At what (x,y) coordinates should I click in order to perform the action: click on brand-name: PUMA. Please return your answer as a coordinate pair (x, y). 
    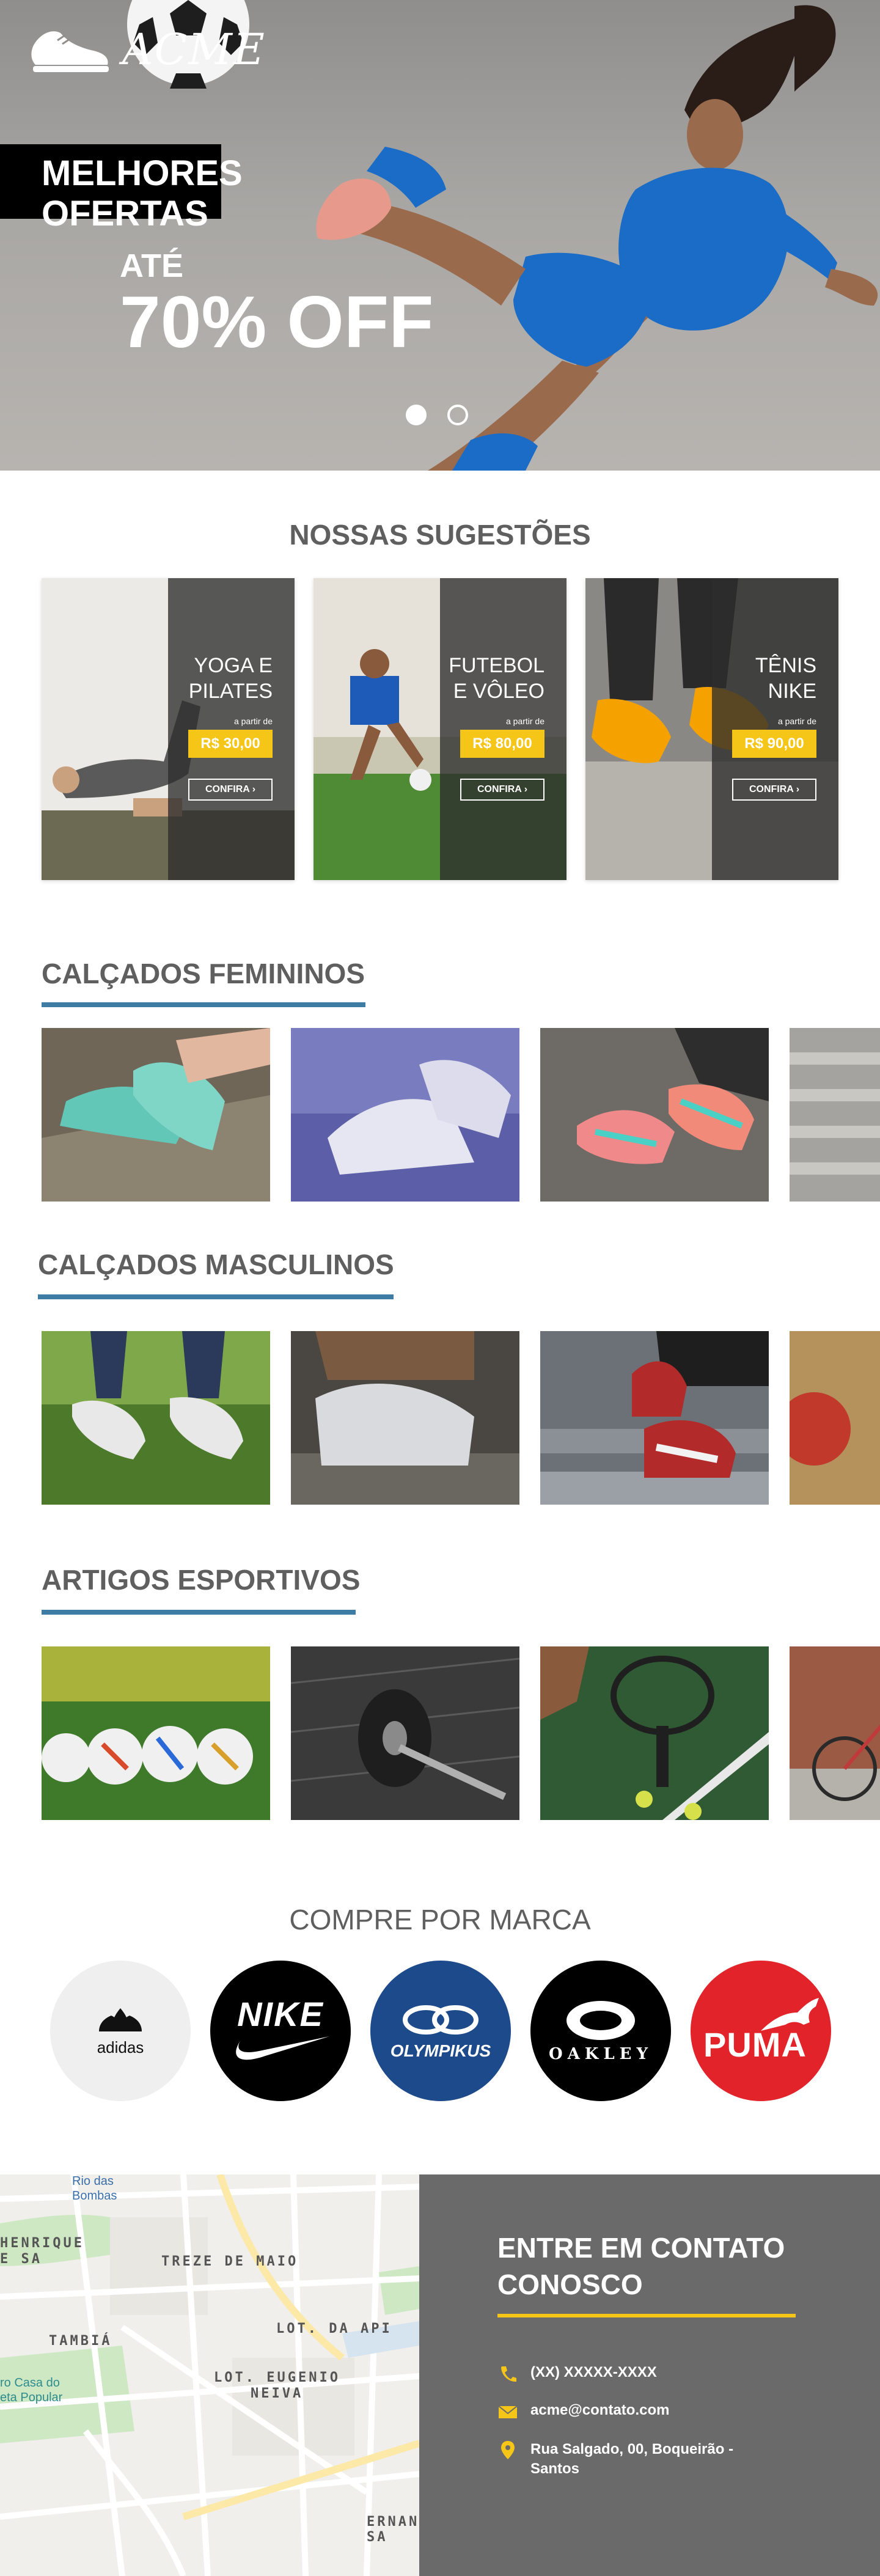
    Looking at the image, I should click on (755, 2044).